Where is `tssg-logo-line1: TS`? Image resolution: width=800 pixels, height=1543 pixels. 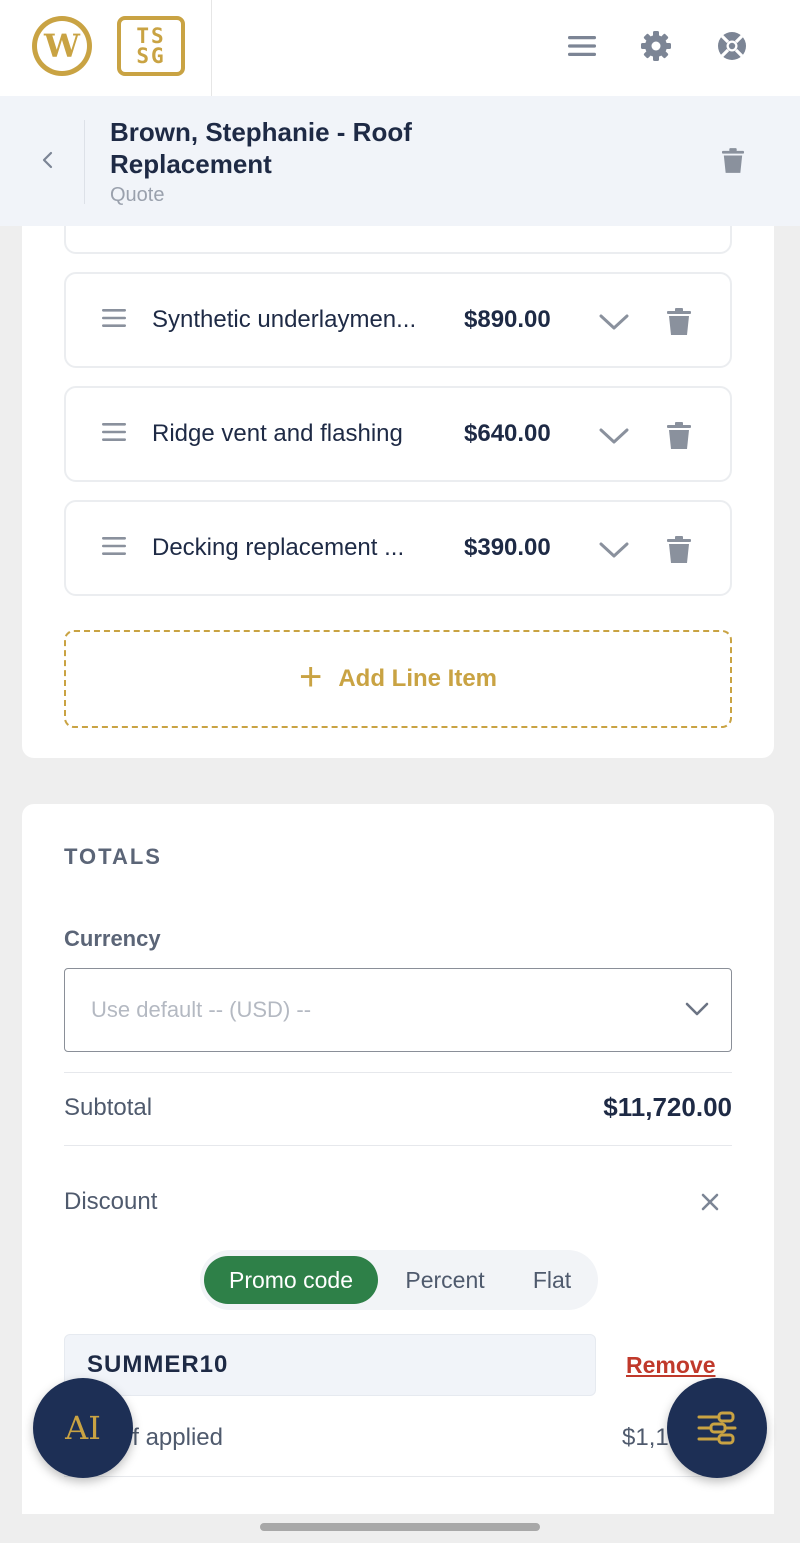
tssg-logo-line1: TS is located at coordinates (151, 36).